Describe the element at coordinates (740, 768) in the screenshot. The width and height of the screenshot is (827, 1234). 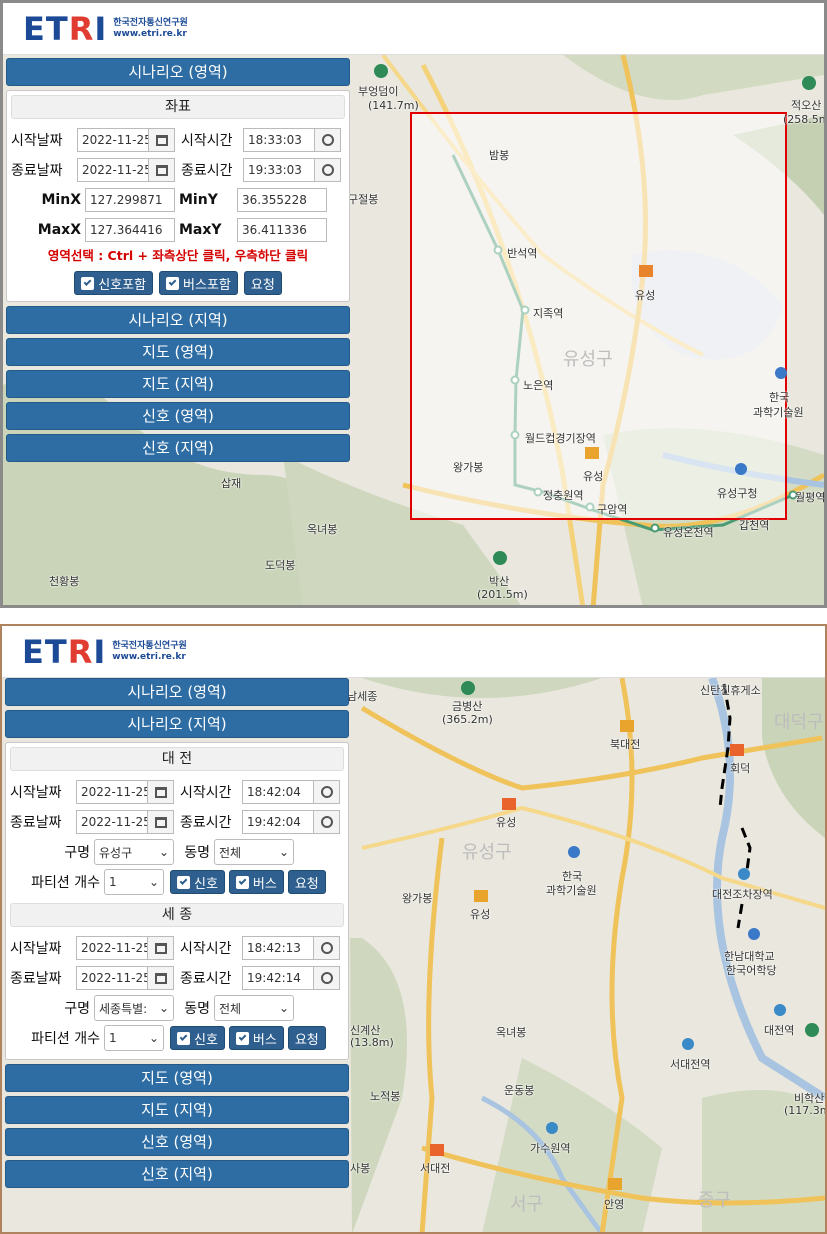
I see `map-label: 회덕` at that location.